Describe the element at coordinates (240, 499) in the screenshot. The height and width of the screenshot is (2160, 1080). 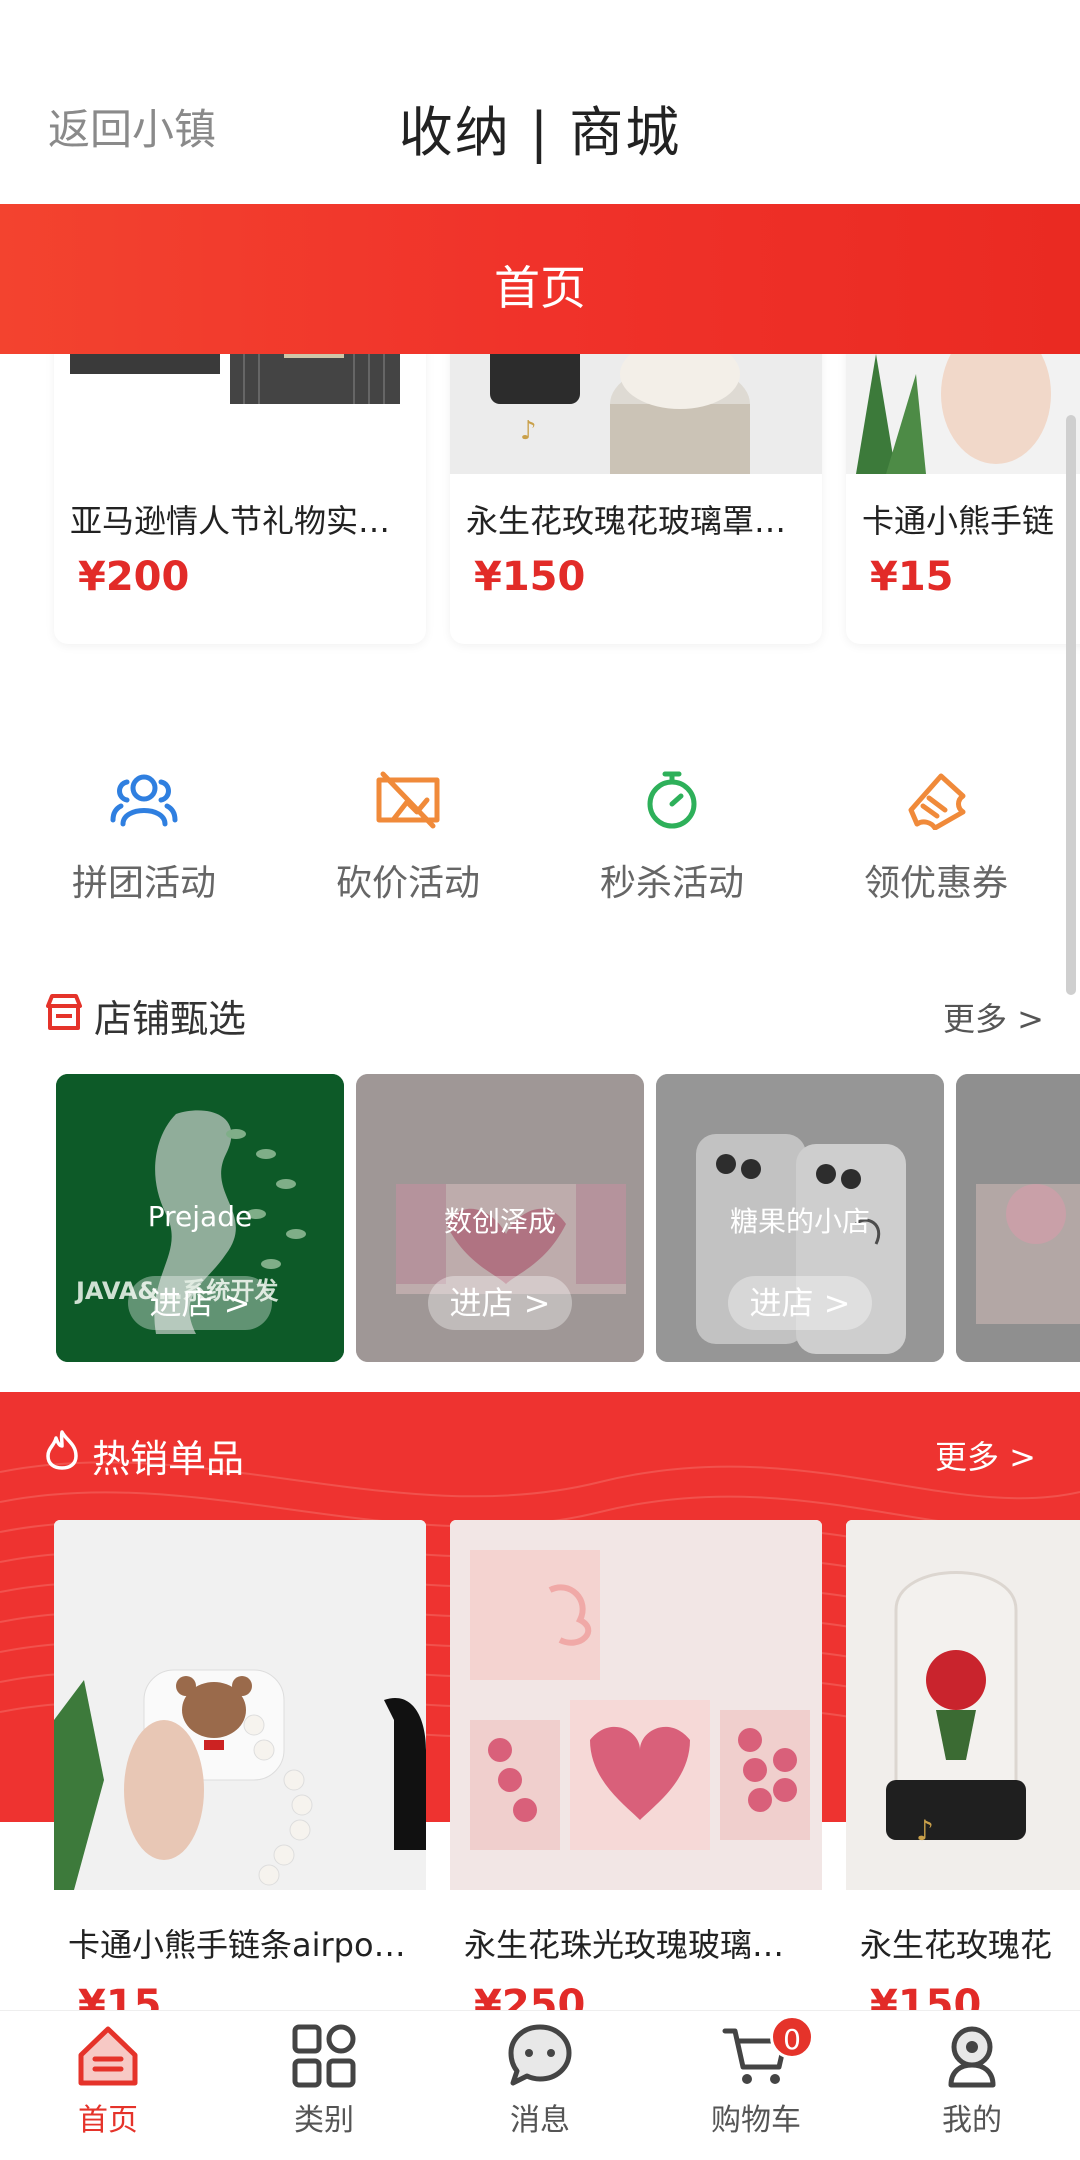
I see `product-card: 亚马逊情人节礼物实用... ¥200` at that location.